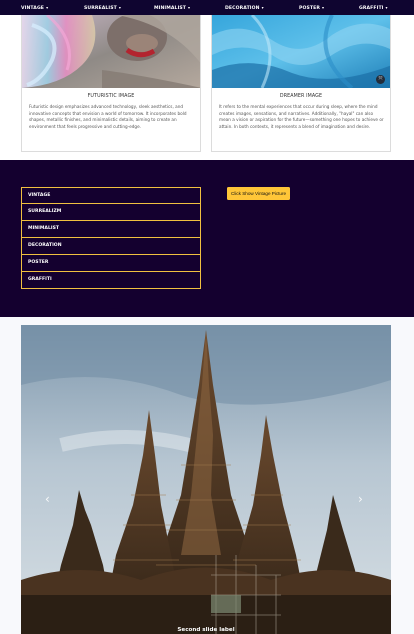  What do you see at coordinates (111, 246) in the screenshot?
I see `category-item-decoration: DECORATION` at bounding box center [111, 246].